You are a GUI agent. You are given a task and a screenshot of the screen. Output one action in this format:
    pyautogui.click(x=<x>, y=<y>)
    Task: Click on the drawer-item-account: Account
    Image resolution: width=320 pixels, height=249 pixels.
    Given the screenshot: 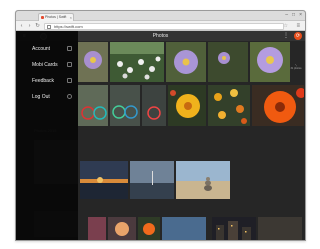 What is the action you would take?
    pyautogui.click(x=47, y=49)
    